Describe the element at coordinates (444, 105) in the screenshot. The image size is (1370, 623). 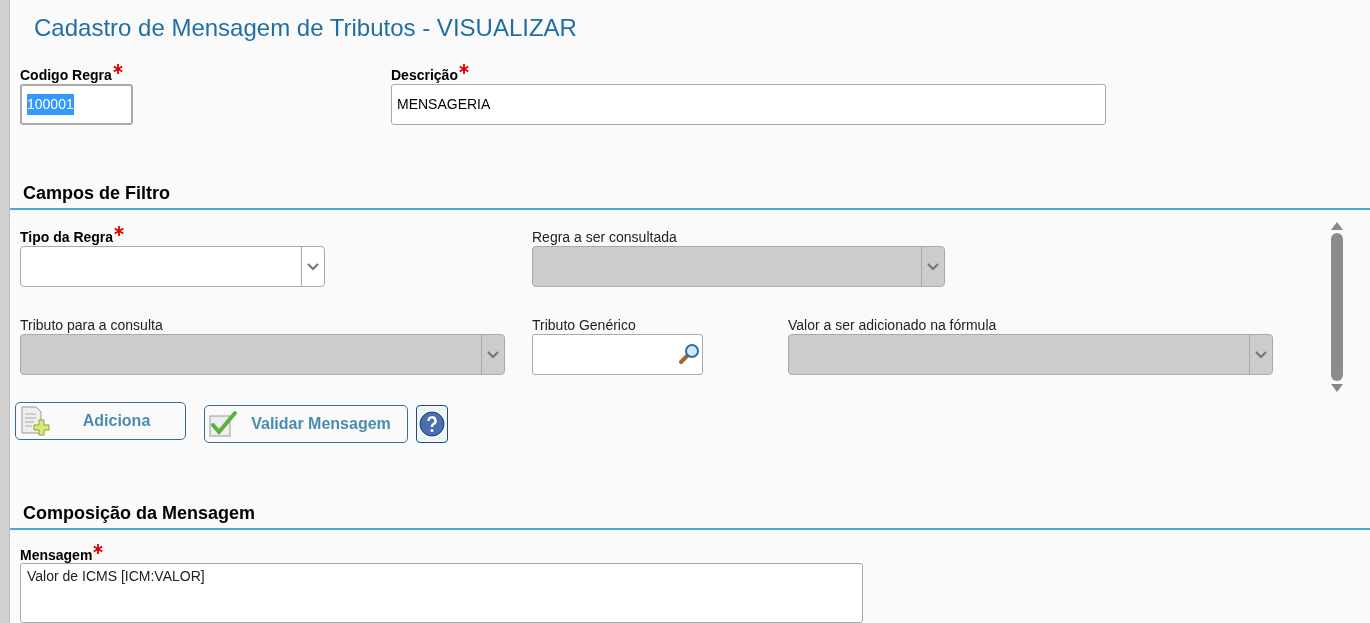
I see `field-value: MENSAGERIA` at that location.